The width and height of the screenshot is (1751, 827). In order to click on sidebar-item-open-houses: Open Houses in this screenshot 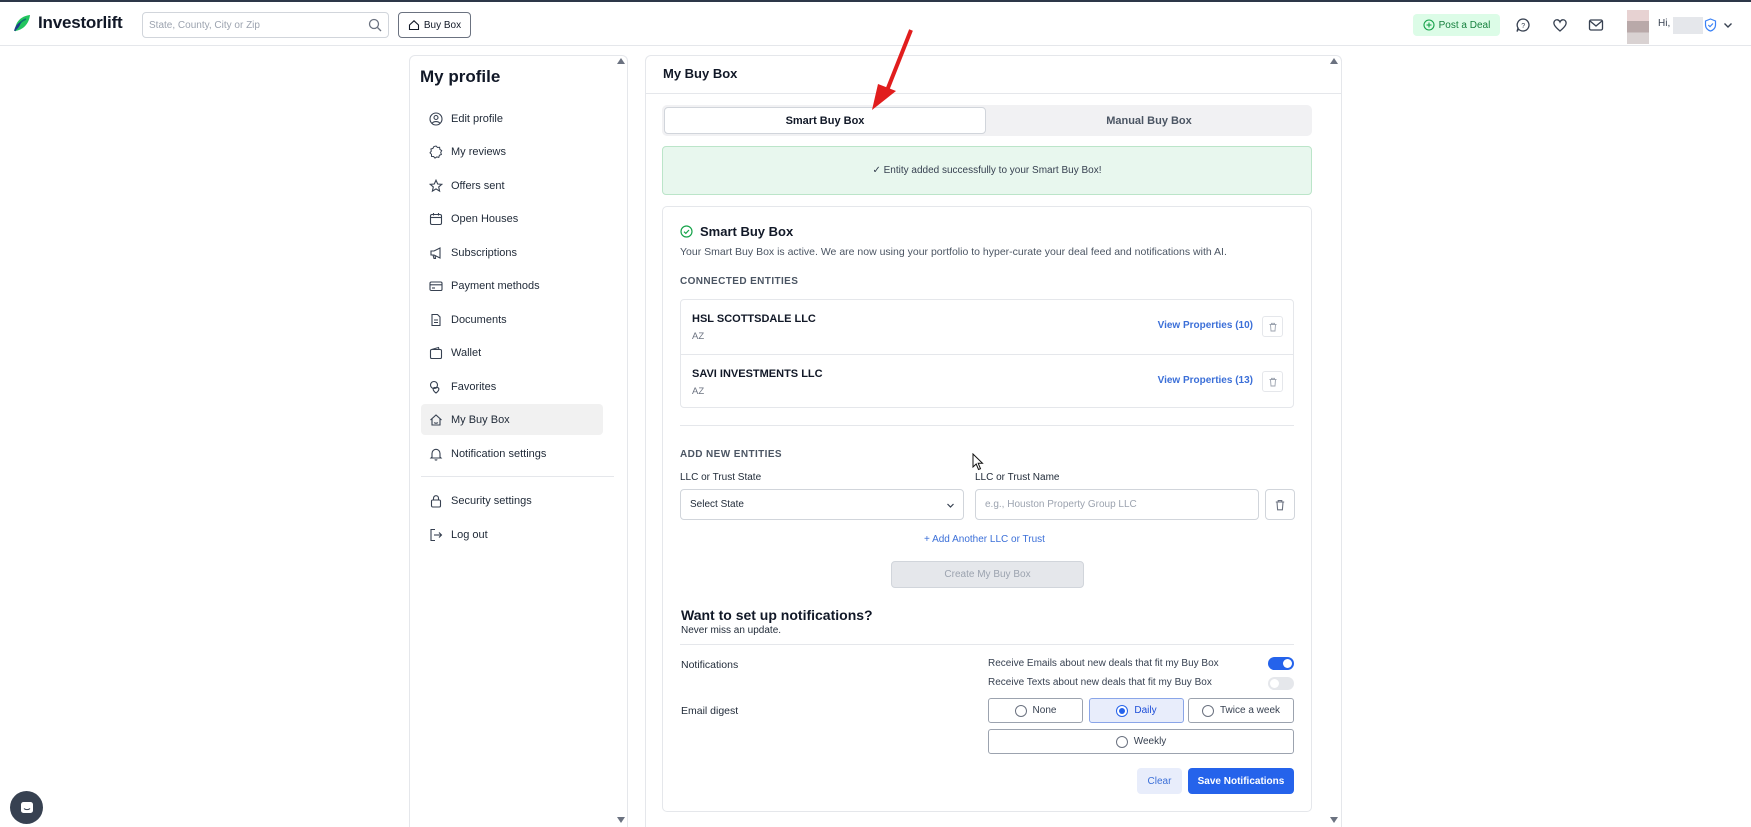, I will do `click(512, 218)`.